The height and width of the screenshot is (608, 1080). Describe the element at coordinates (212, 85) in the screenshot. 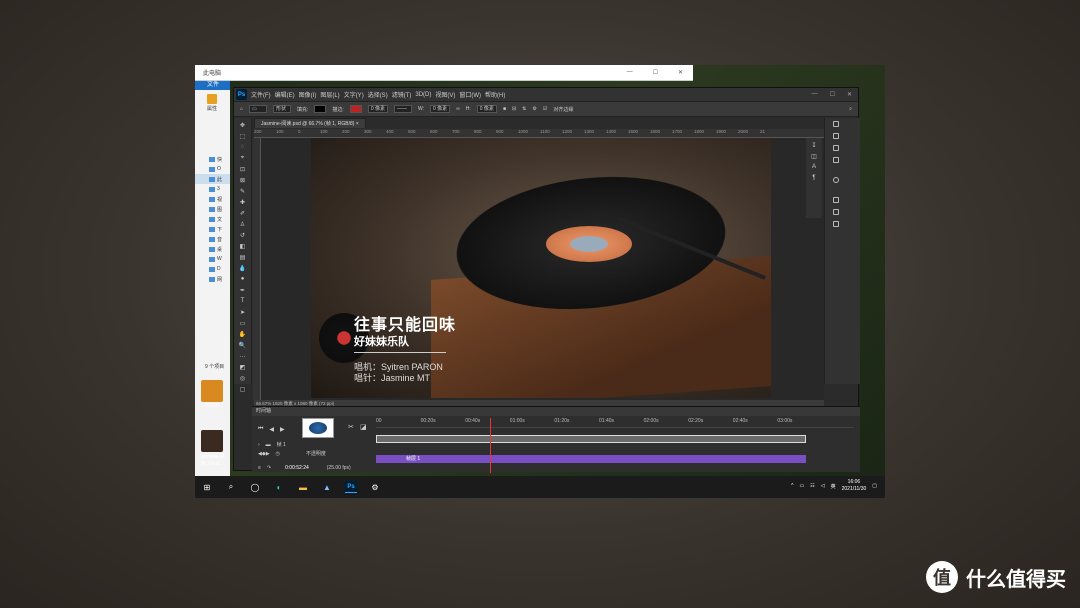

I see `file-tab: 文件` at that location.